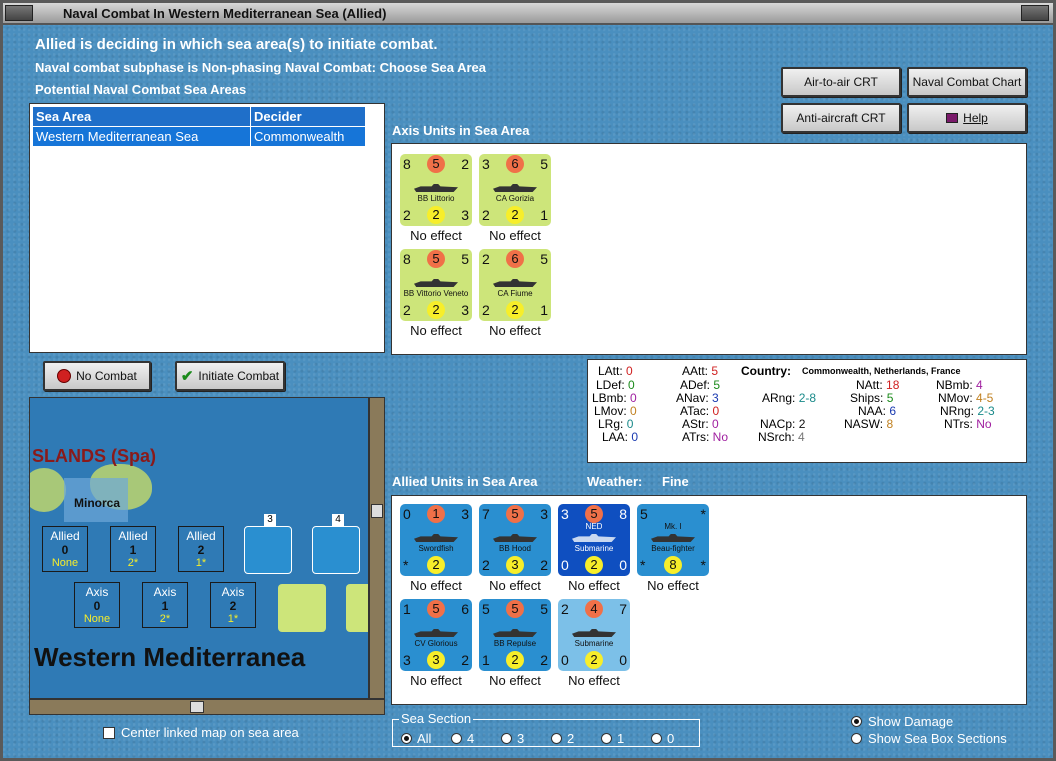 The width and height of the screenshot is (1056, 761). What do you see at coordinates (141, 136) in the screenshot?
I see `sea-area-cell: Western Mediterranean Sea` at bounding box center [141, 136].